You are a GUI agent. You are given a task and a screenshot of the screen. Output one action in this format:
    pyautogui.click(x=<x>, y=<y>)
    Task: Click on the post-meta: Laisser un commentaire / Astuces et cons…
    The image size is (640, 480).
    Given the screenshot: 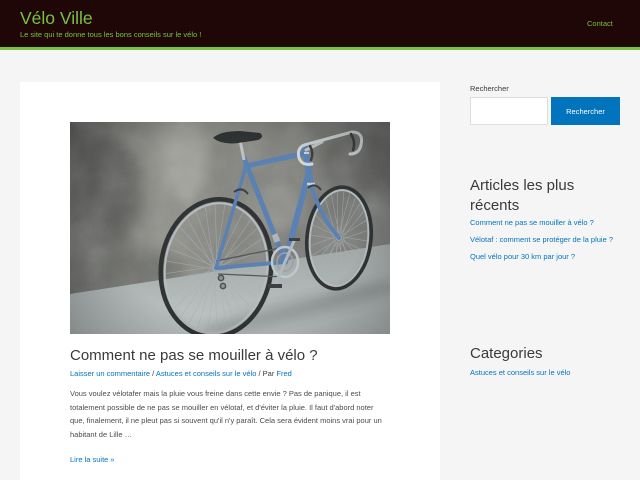 What is the action you would take?
    pyautogui.click(x=181, y=374)
    